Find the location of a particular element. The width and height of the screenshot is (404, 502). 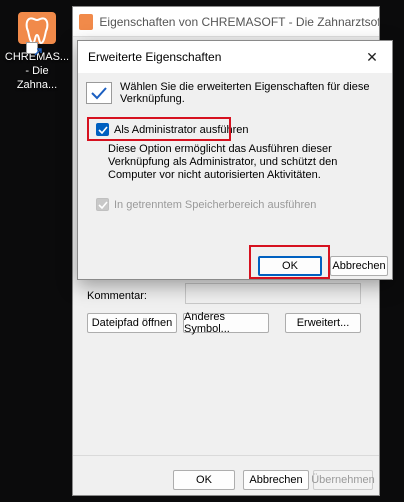

checkmark-icon is located at coordinates (99, 93).